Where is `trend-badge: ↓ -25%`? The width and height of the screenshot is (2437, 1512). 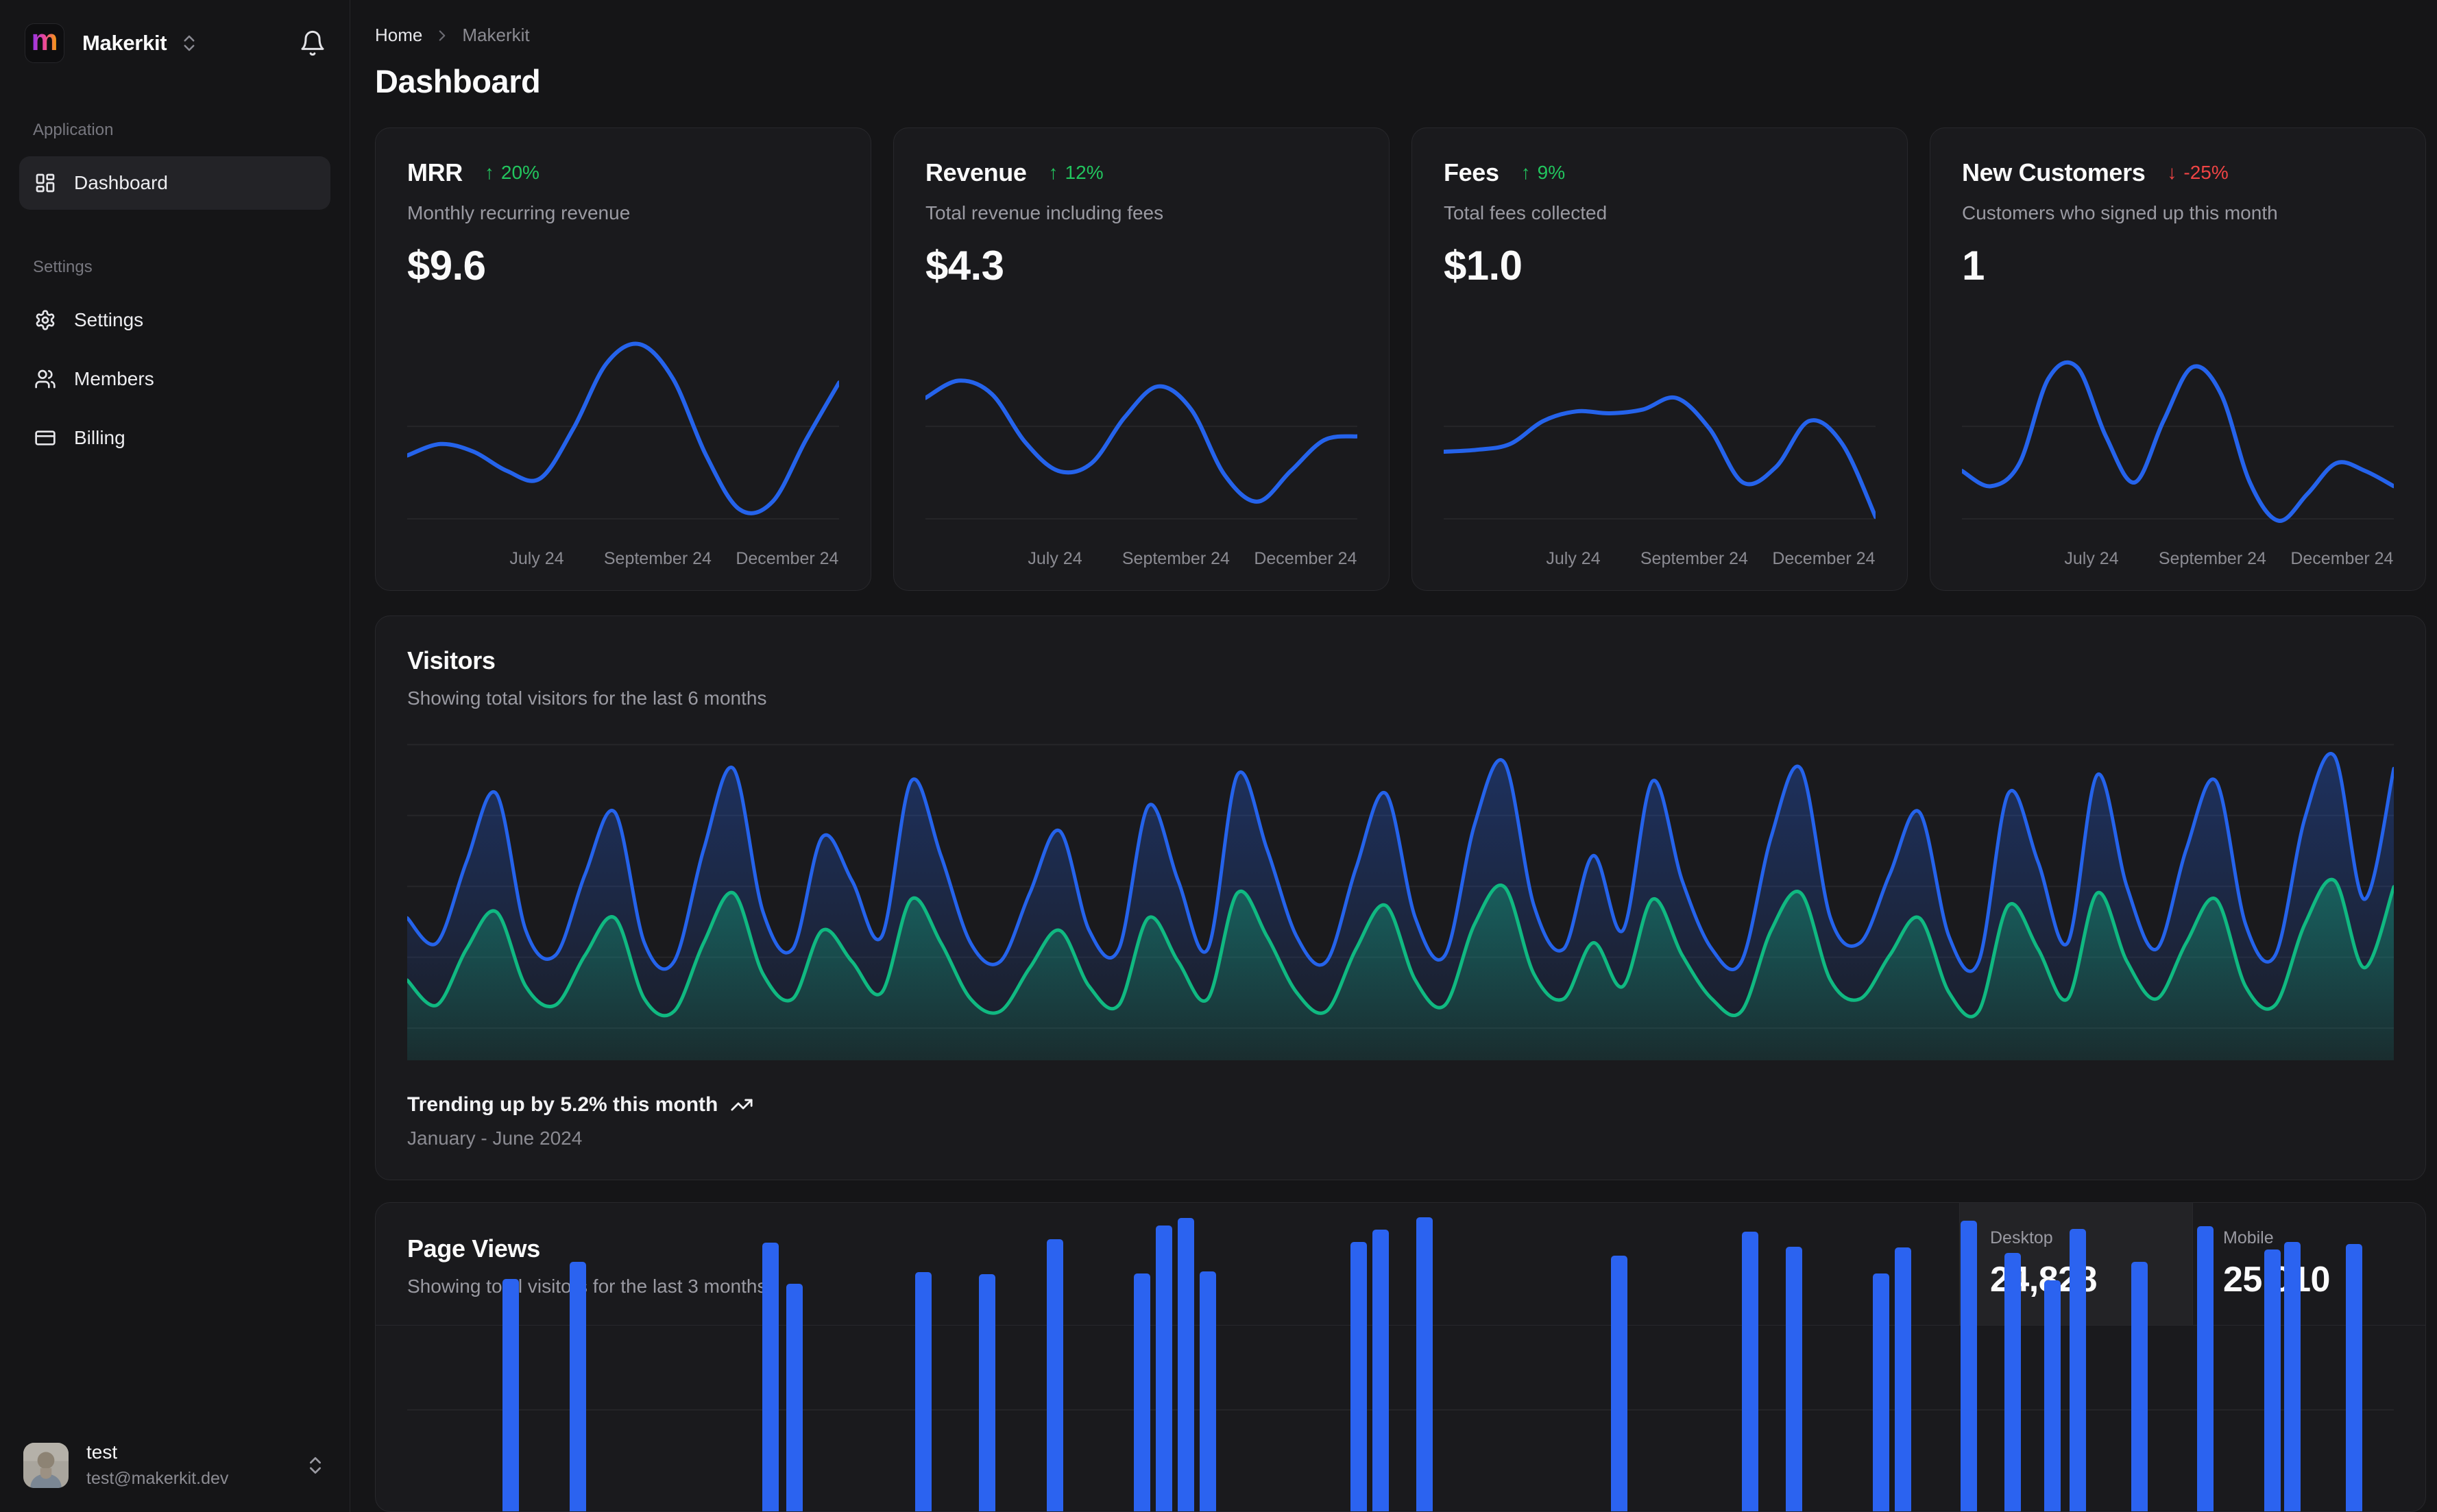 trend-badge: ↓ -25% is located at coordinates (2197, 173).